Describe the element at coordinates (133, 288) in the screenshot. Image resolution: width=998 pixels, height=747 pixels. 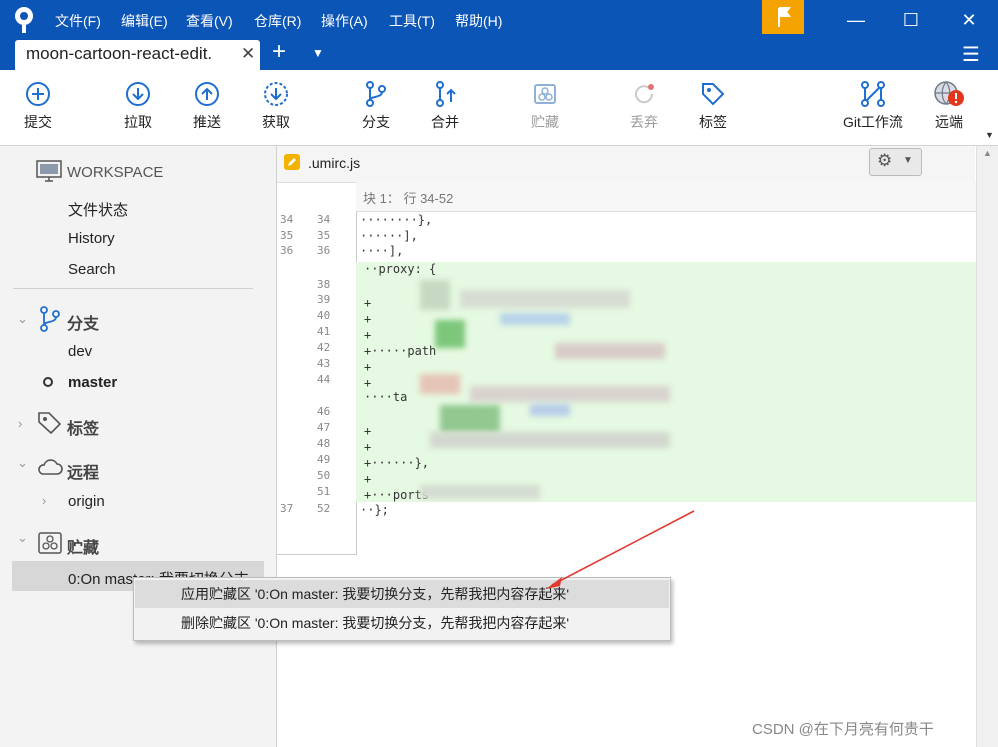
I see `sidebar-divider` at that location.